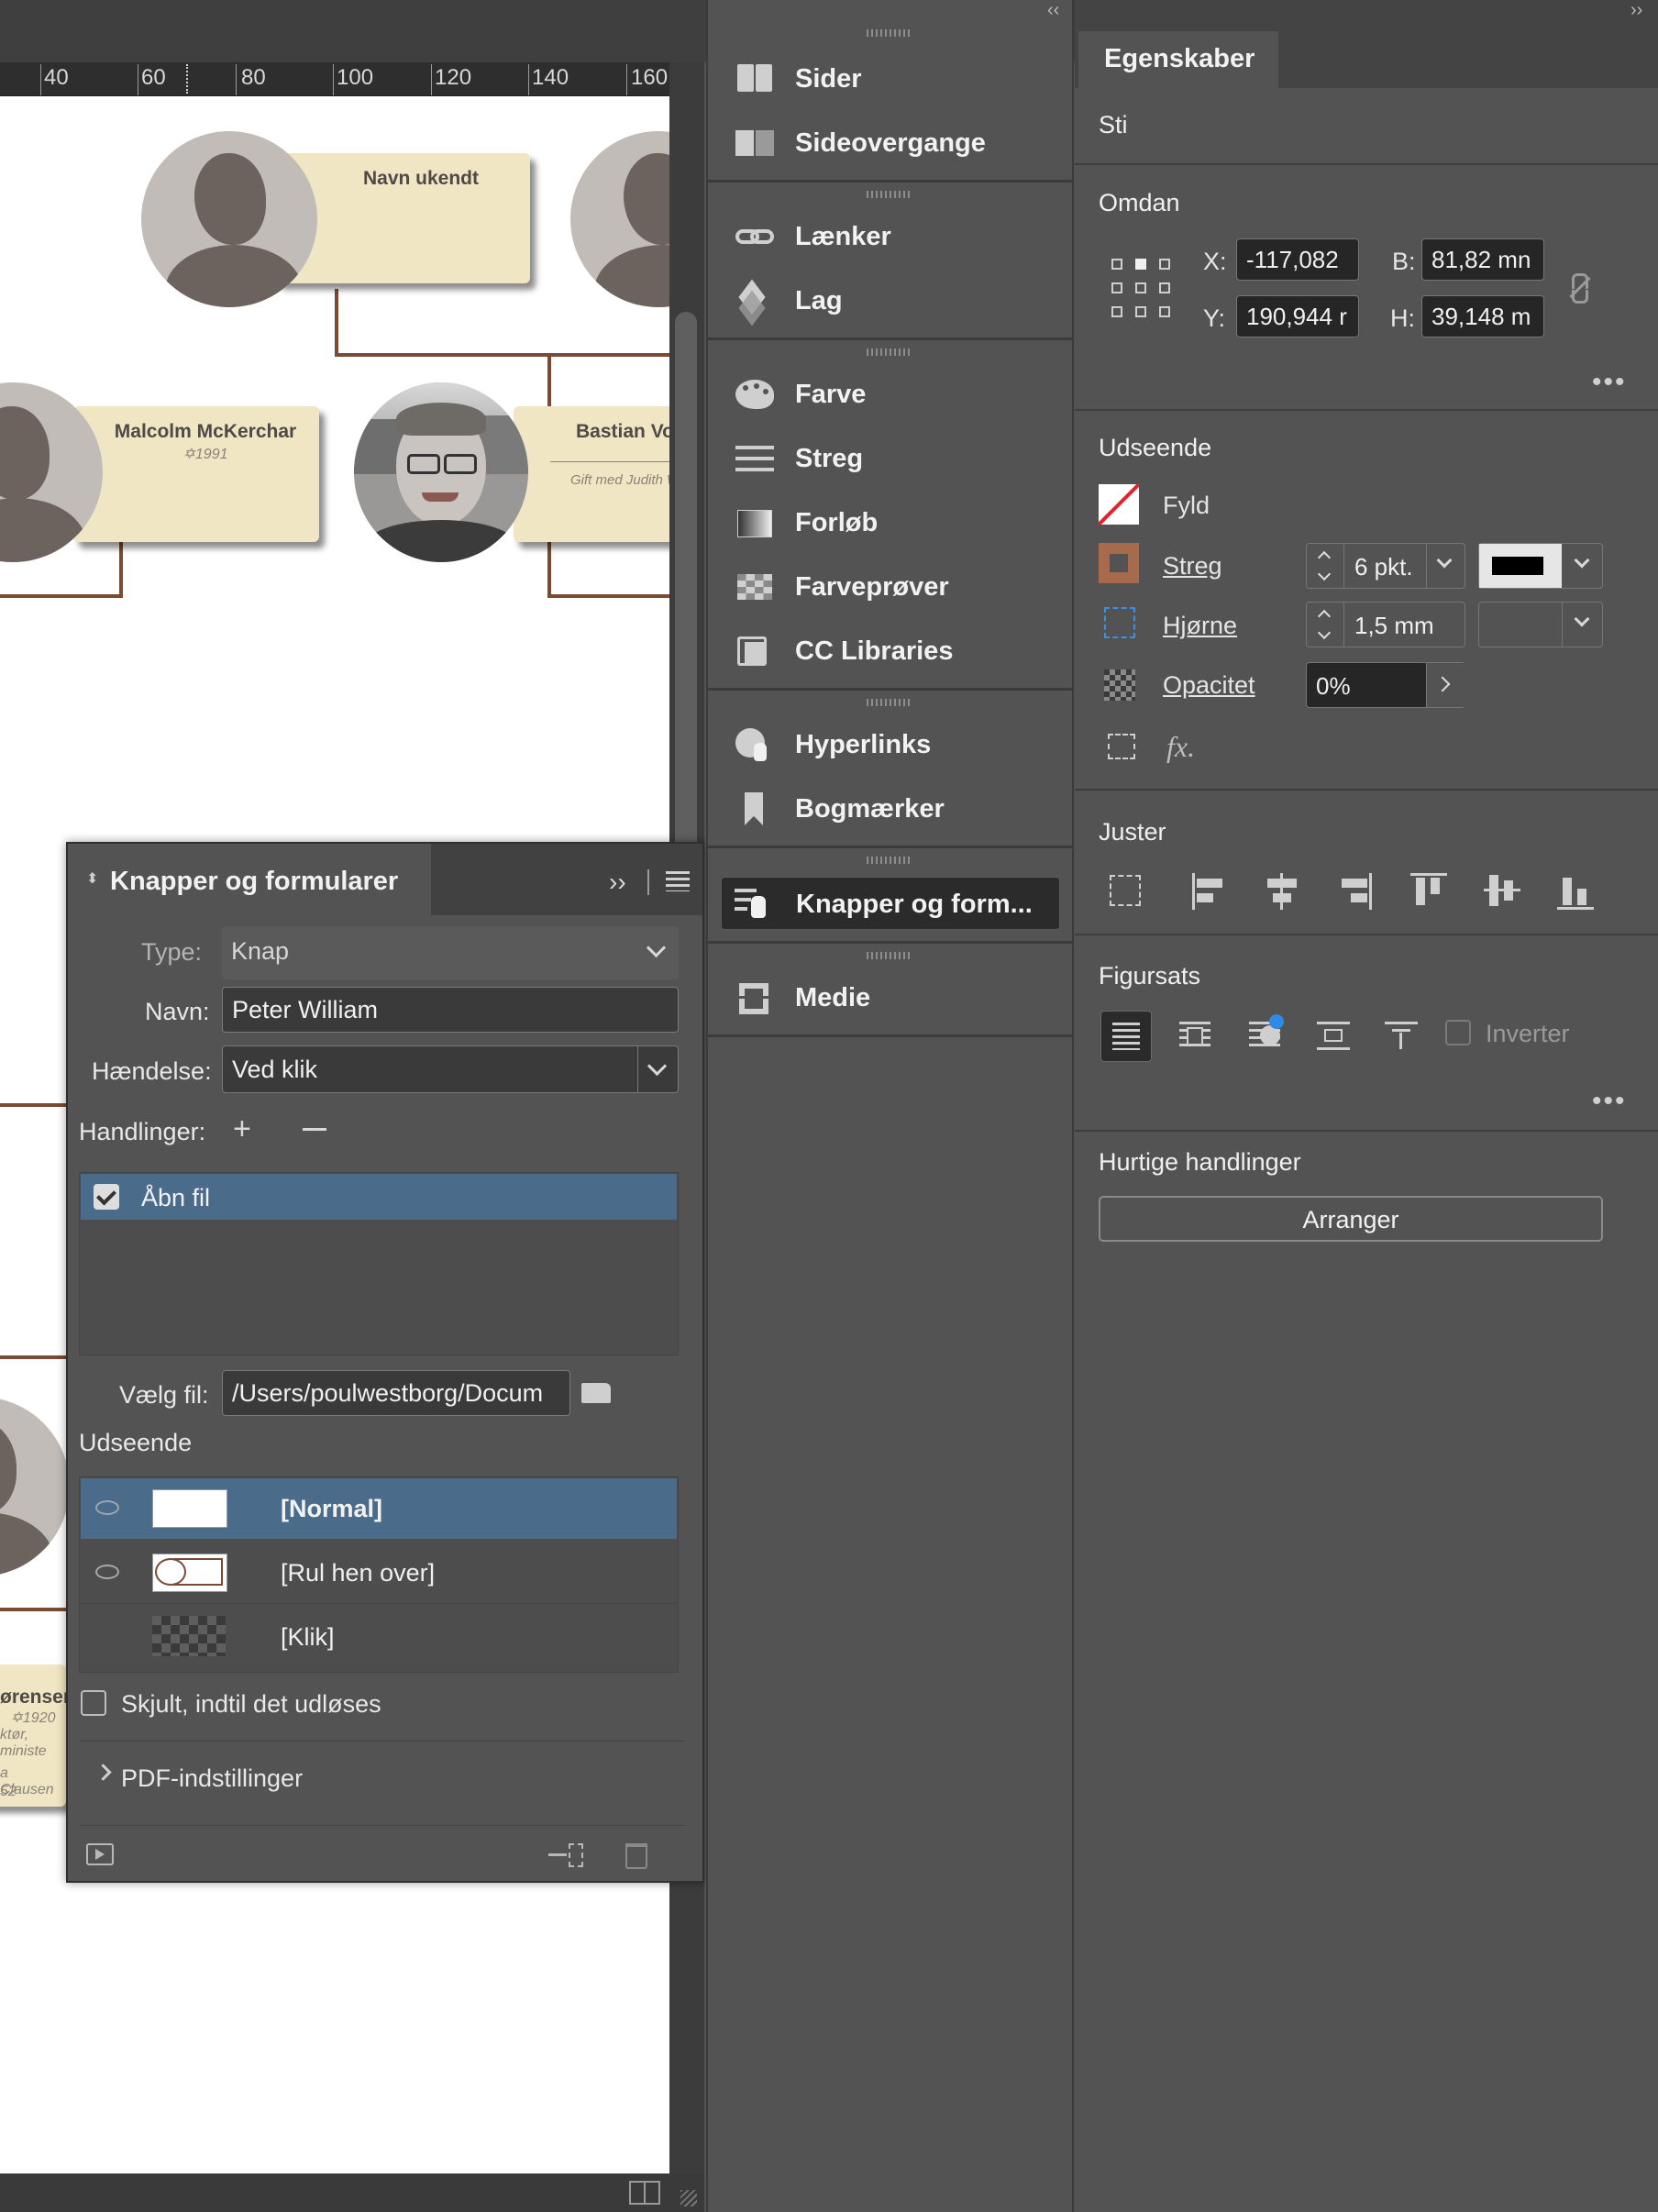 The width and height of the screenshot is (1658, 2212). What do you see at coordinates (644, 2193) in the screenshot?
I see `split-view-icon` at bounding box center [644, 2193].